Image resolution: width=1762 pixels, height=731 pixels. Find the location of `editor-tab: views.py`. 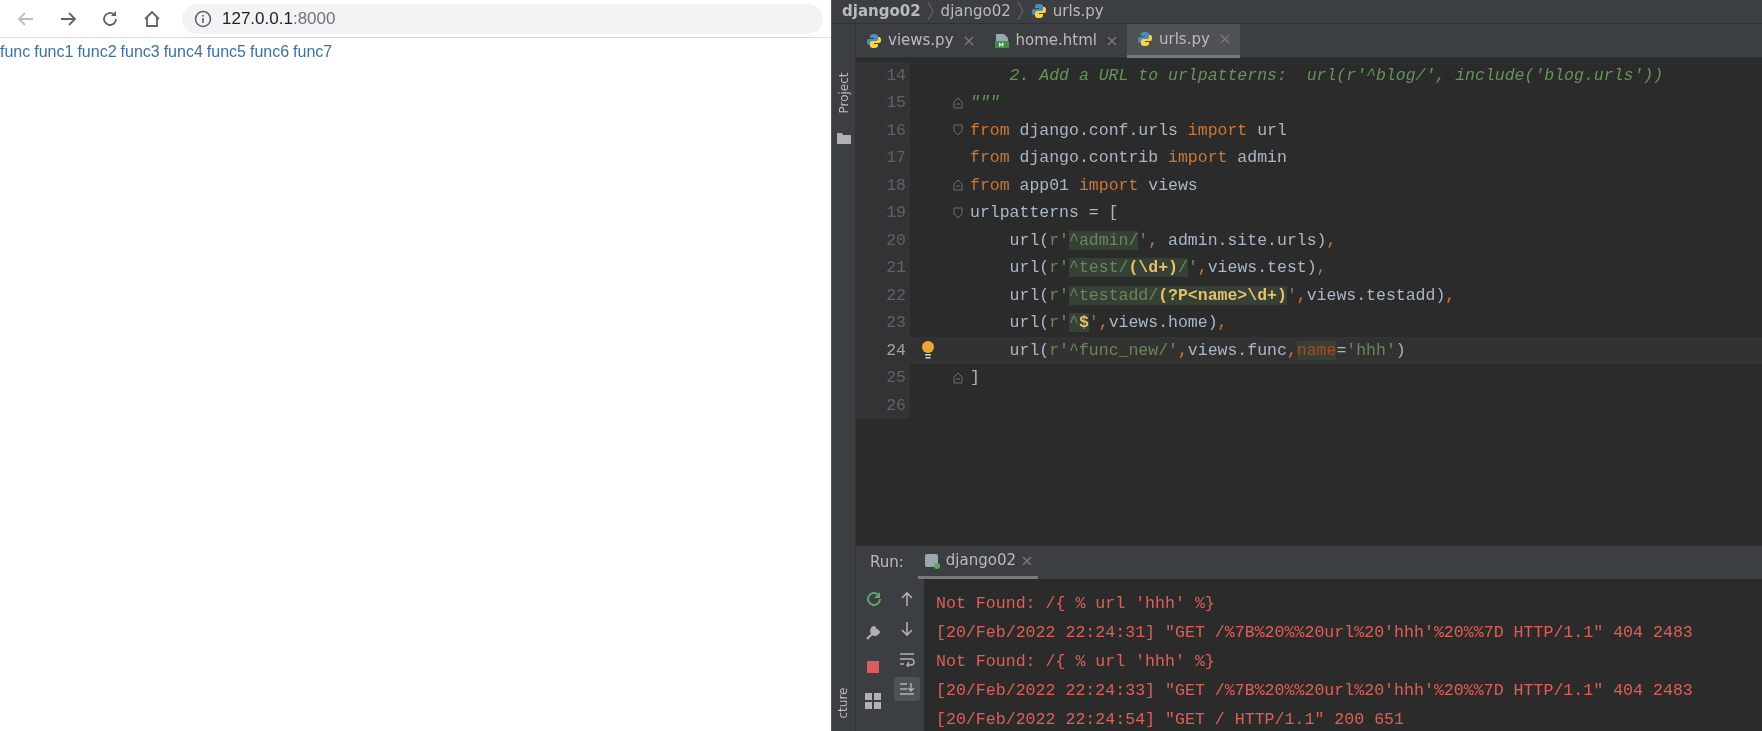

editor-tab: views.py is located at coordinates (920, 40).